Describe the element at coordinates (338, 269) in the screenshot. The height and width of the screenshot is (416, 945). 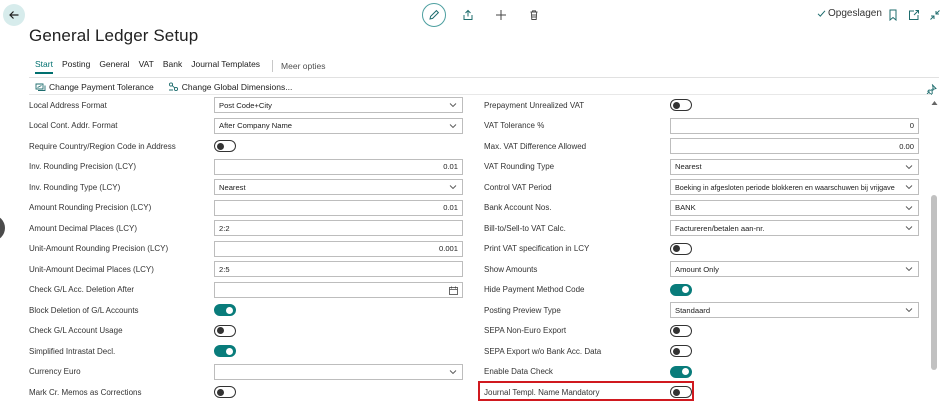
I see `unit-amount-decimal-places-input: 2:5` at that location.